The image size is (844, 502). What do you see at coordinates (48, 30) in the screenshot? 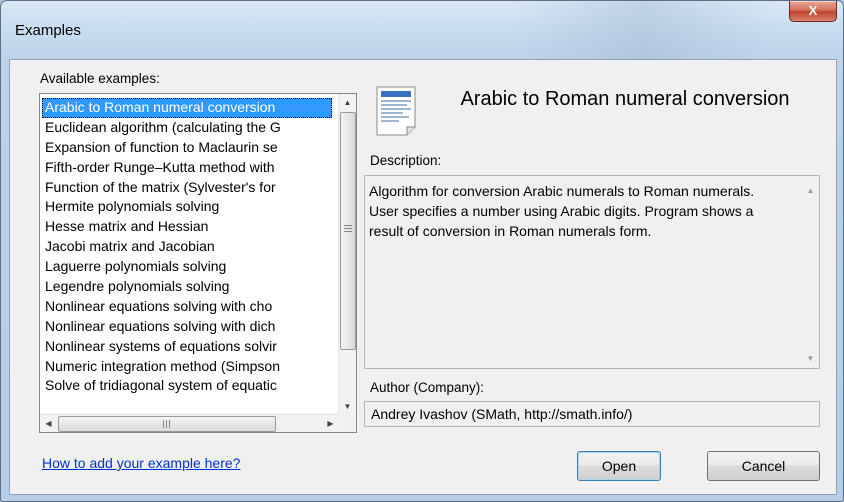
I see `window-title: Examples` at bounding box center [48, 30].